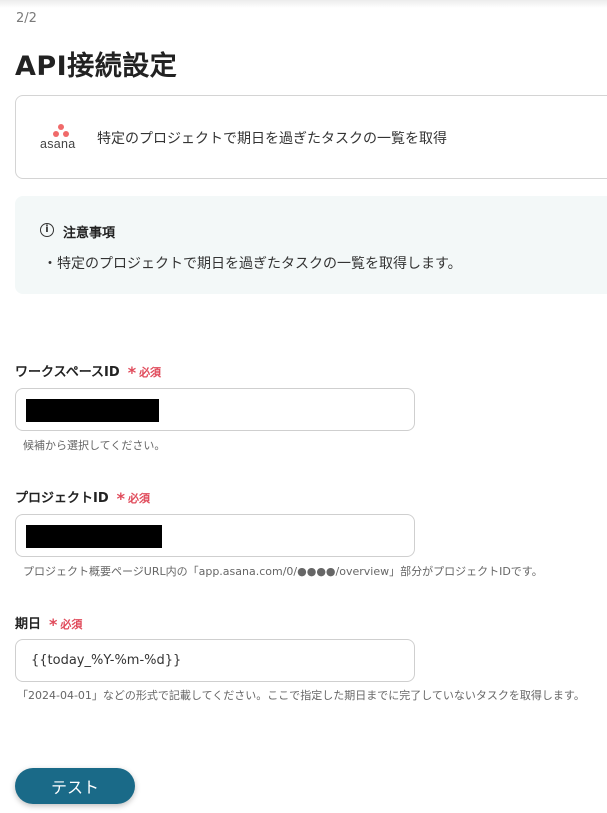  What do you see at coordinates (28, 624) in the screenshot?
I see `due-date-label-text: 期日` at bounding box center [28, 624].